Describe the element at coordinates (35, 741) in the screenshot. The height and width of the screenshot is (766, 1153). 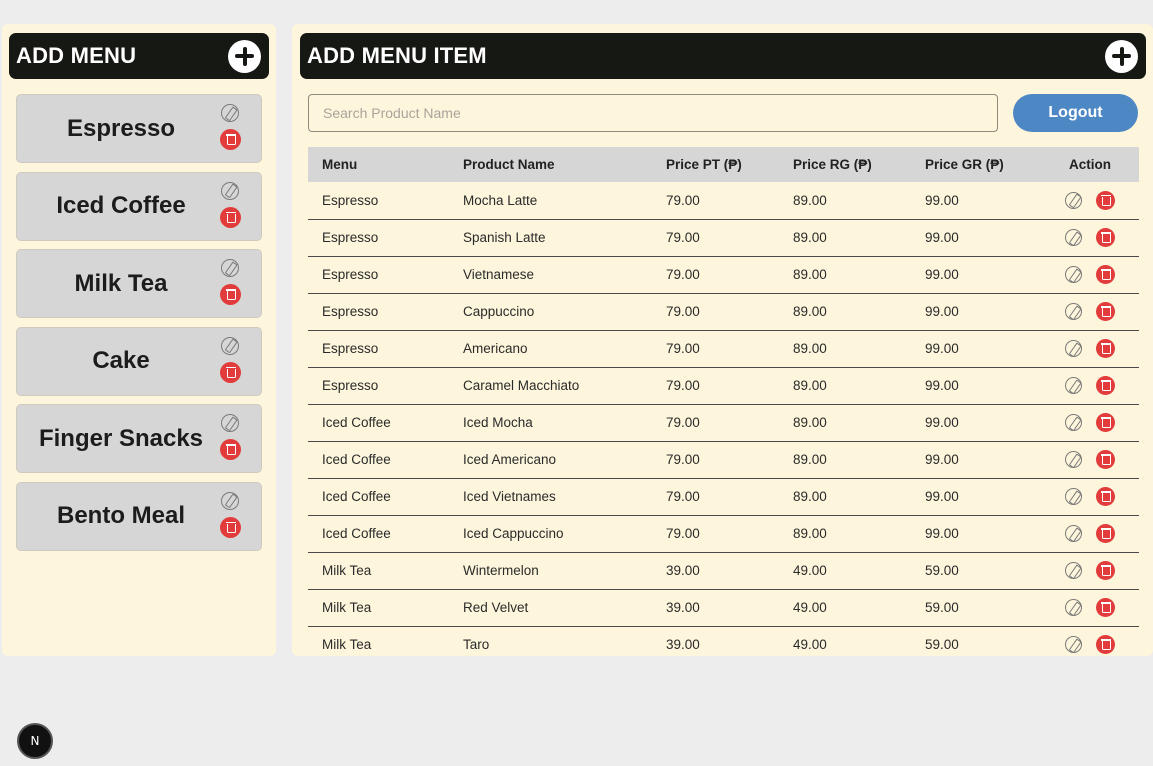
I see `dev-tools-badge: N` at that location.